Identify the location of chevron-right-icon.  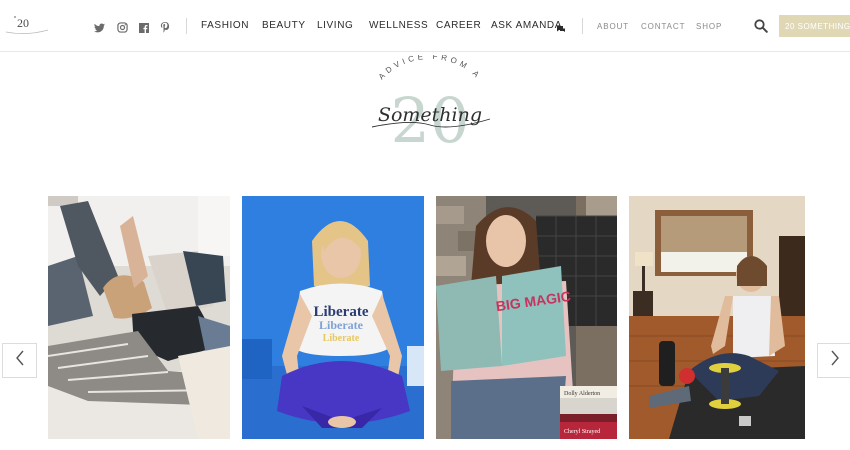
(835, 360).